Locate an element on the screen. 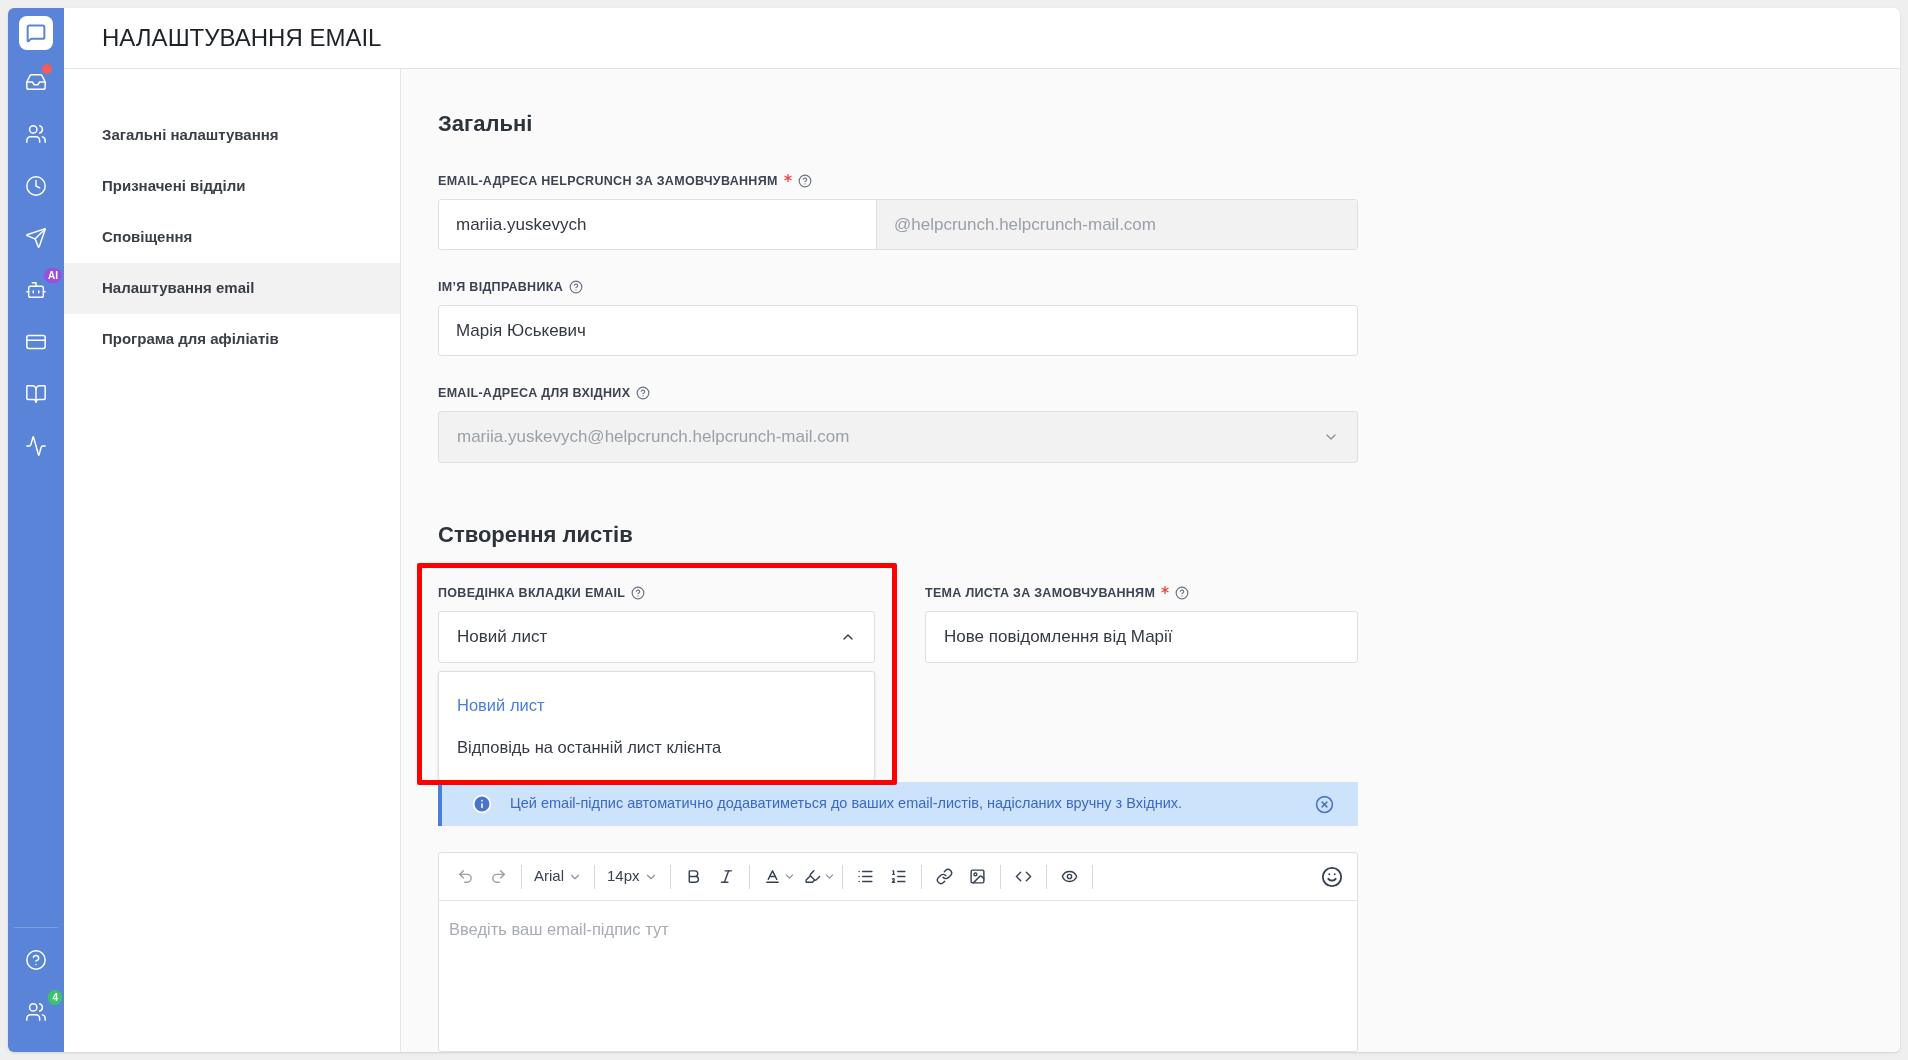 The height and width of the screenshot is (1060, 1908). dropdown-option: Відповідь на останній лист клієнта is located at coordinates (656, 747).